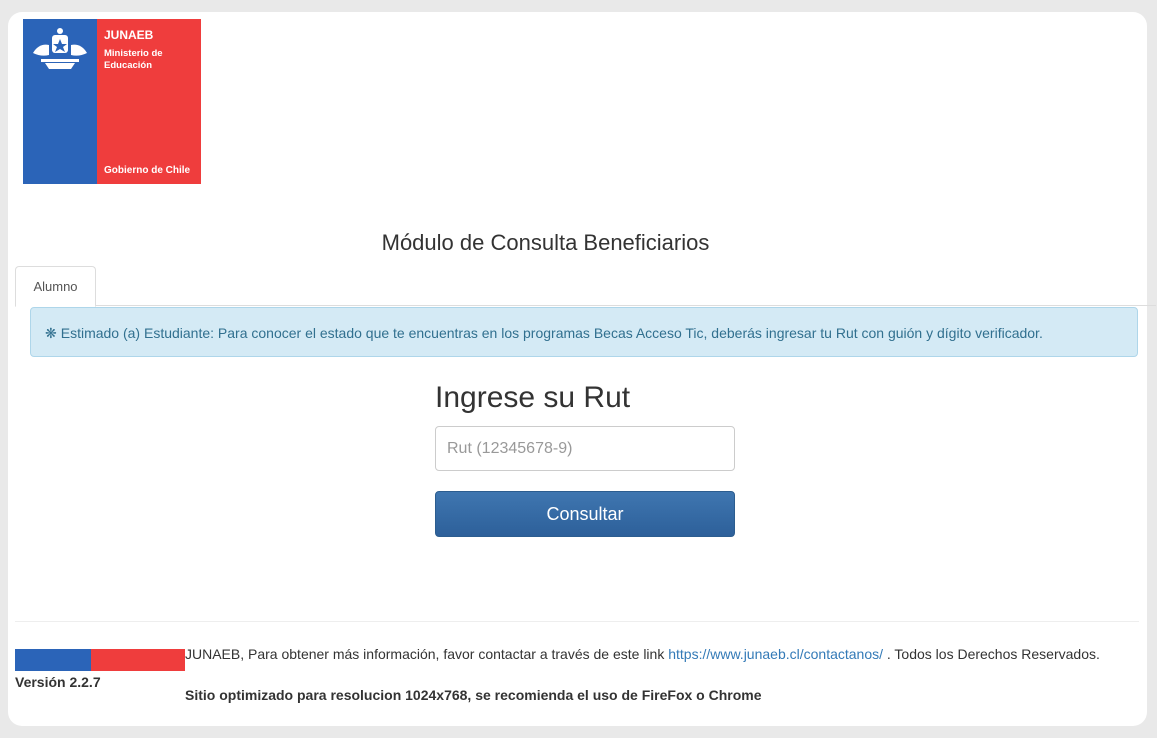 This screenshot has height=738, width=1157. What do you see at coordinates (129, 35) in the screenshot?
I see `logo-brand: JUNAEB` at bounding box center [129, 35].